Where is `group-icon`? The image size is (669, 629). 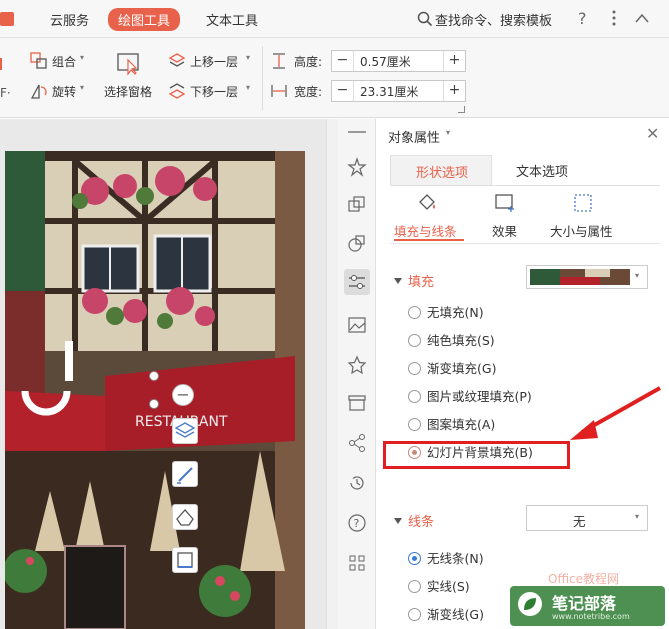
group-icon is located at coordinates (39, 61).